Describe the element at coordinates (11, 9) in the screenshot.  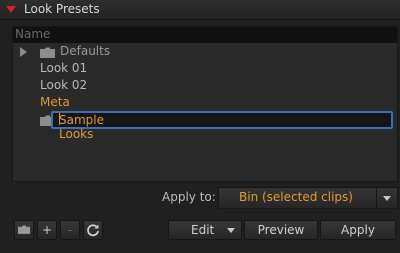
I see `collapse-arrow-icon` at that location.